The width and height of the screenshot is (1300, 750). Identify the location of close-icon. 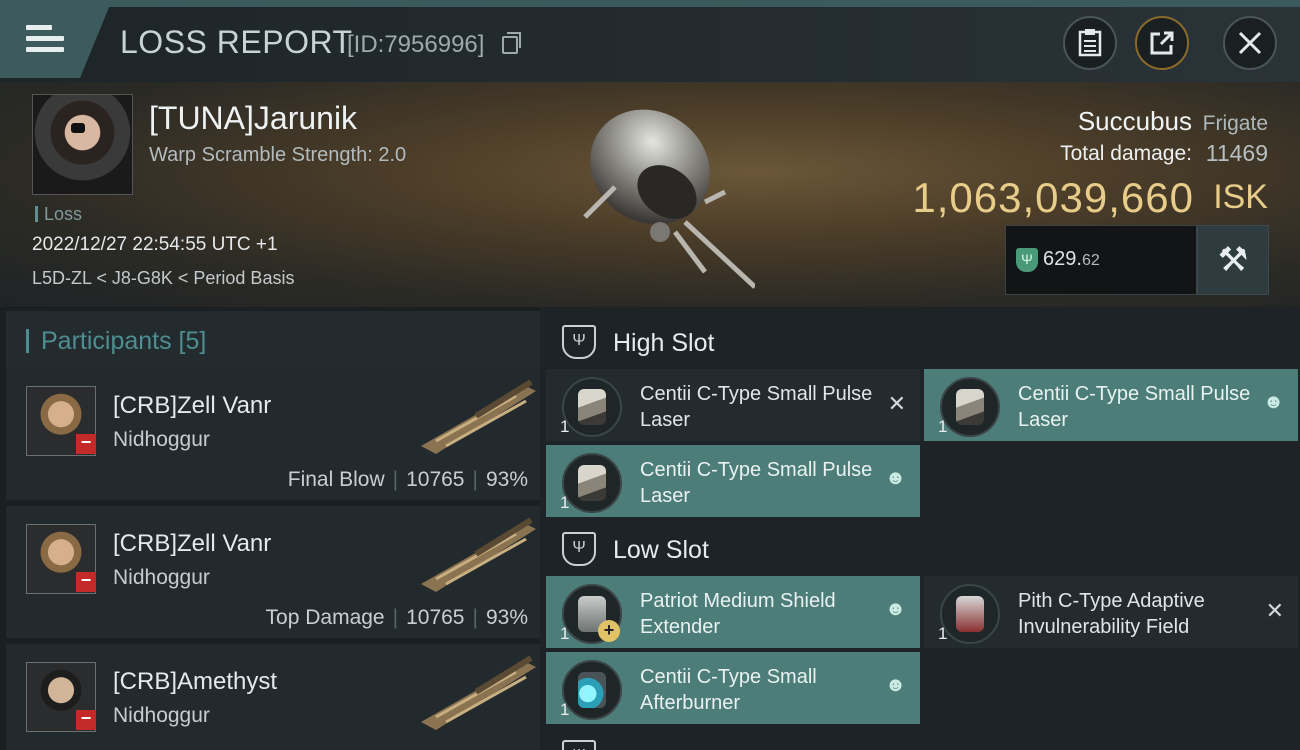
(1250, 43).